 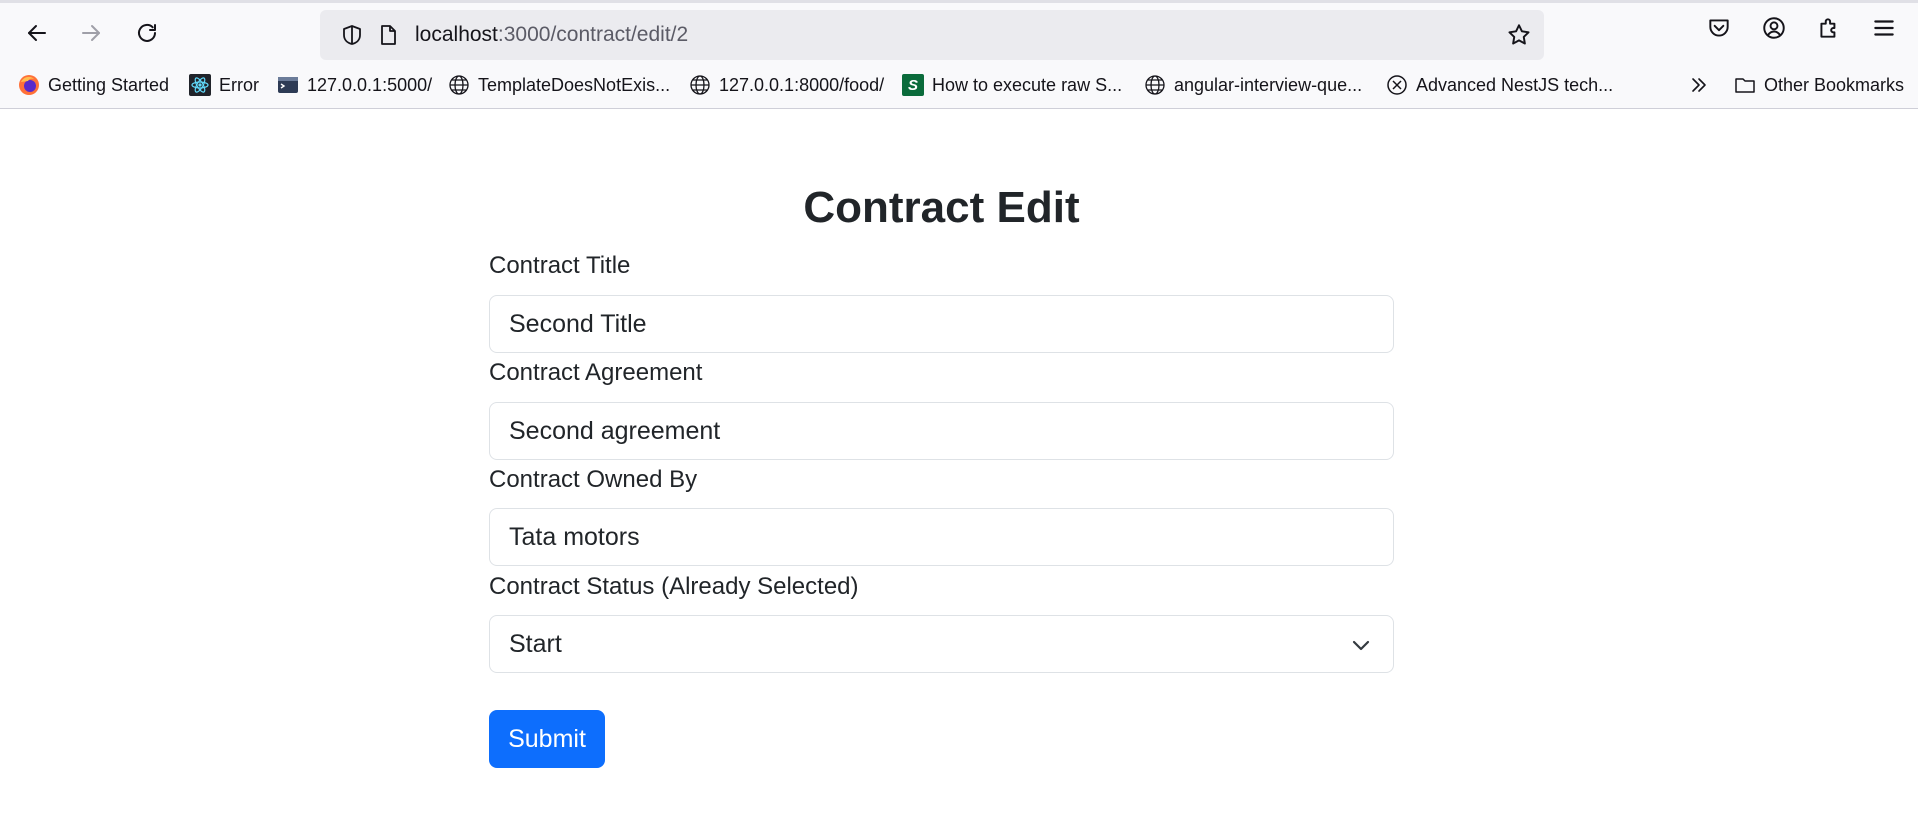 What do you see at coordinates (535, 643) in the screenshot?
I see `contract-status-value: Start` at bounding box center [535, 643].